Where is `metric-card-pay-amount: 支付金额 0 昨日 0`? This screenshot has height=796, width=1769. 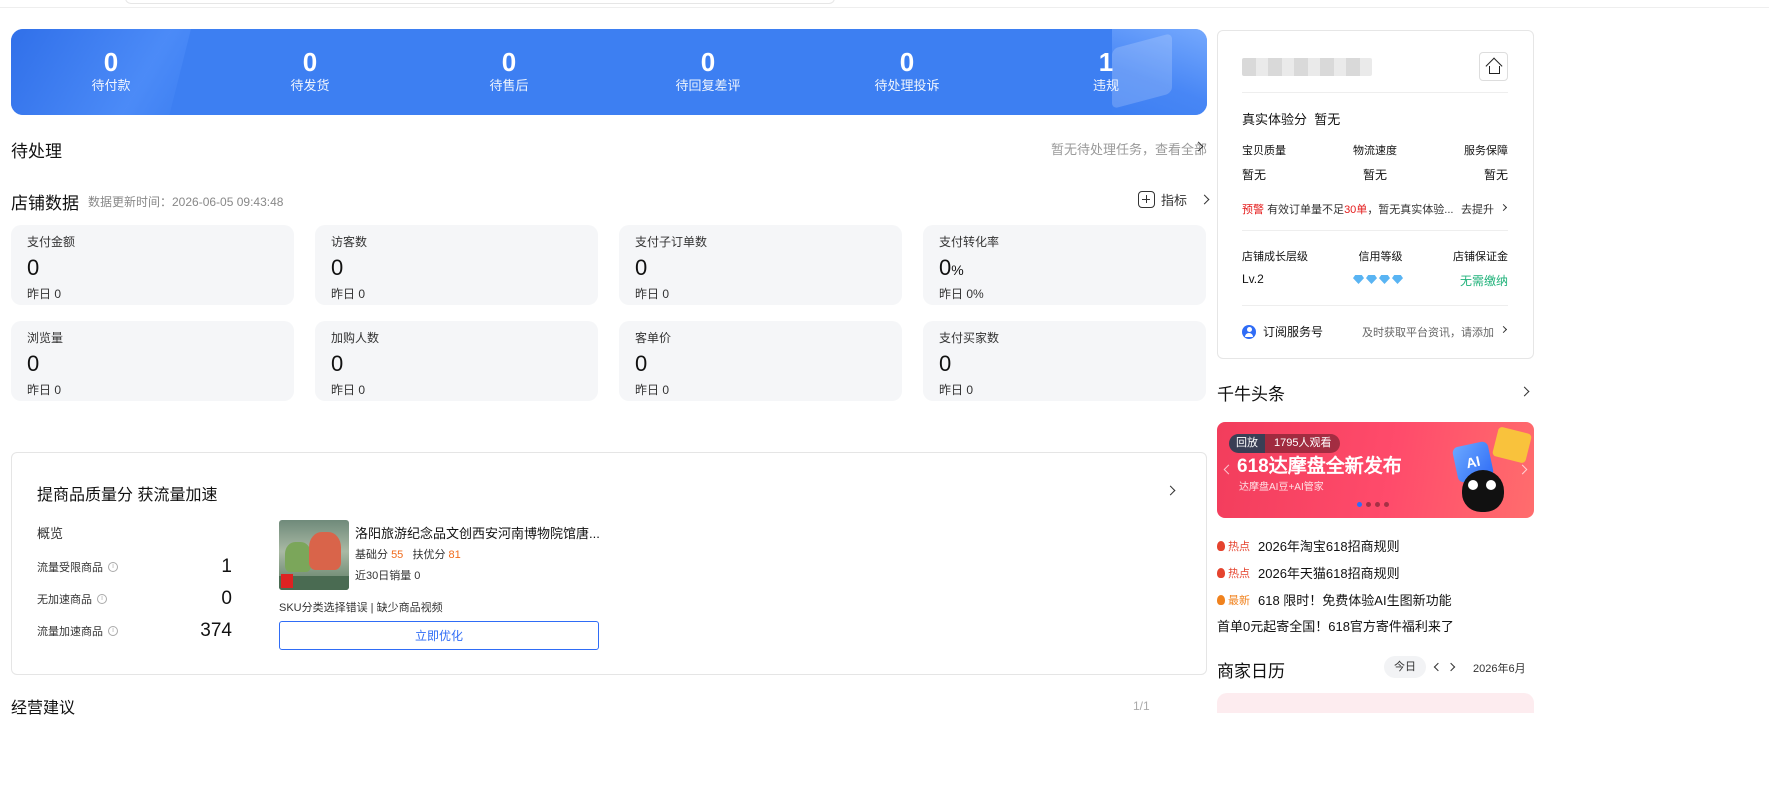
metric-card-pay-amount: 支付金额 0 昨日 0 is located at coordinates (152, 265).